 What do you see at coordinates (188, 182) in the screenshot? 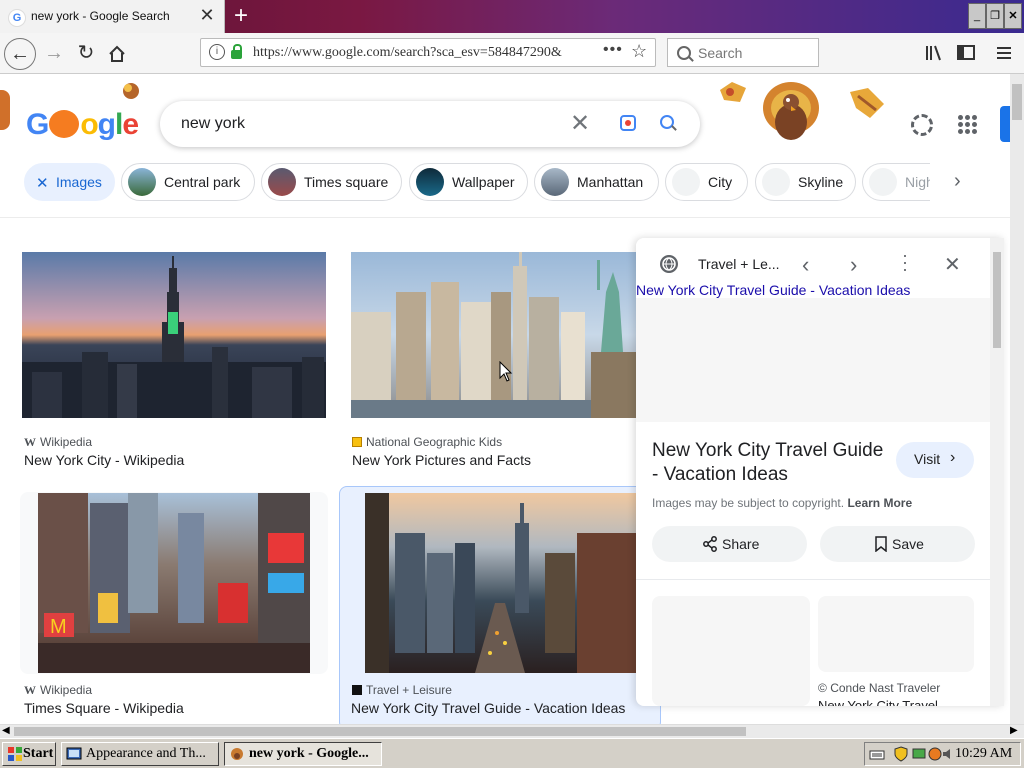
I see `chip-central-park: Central park` at bounding box center [188, 182].